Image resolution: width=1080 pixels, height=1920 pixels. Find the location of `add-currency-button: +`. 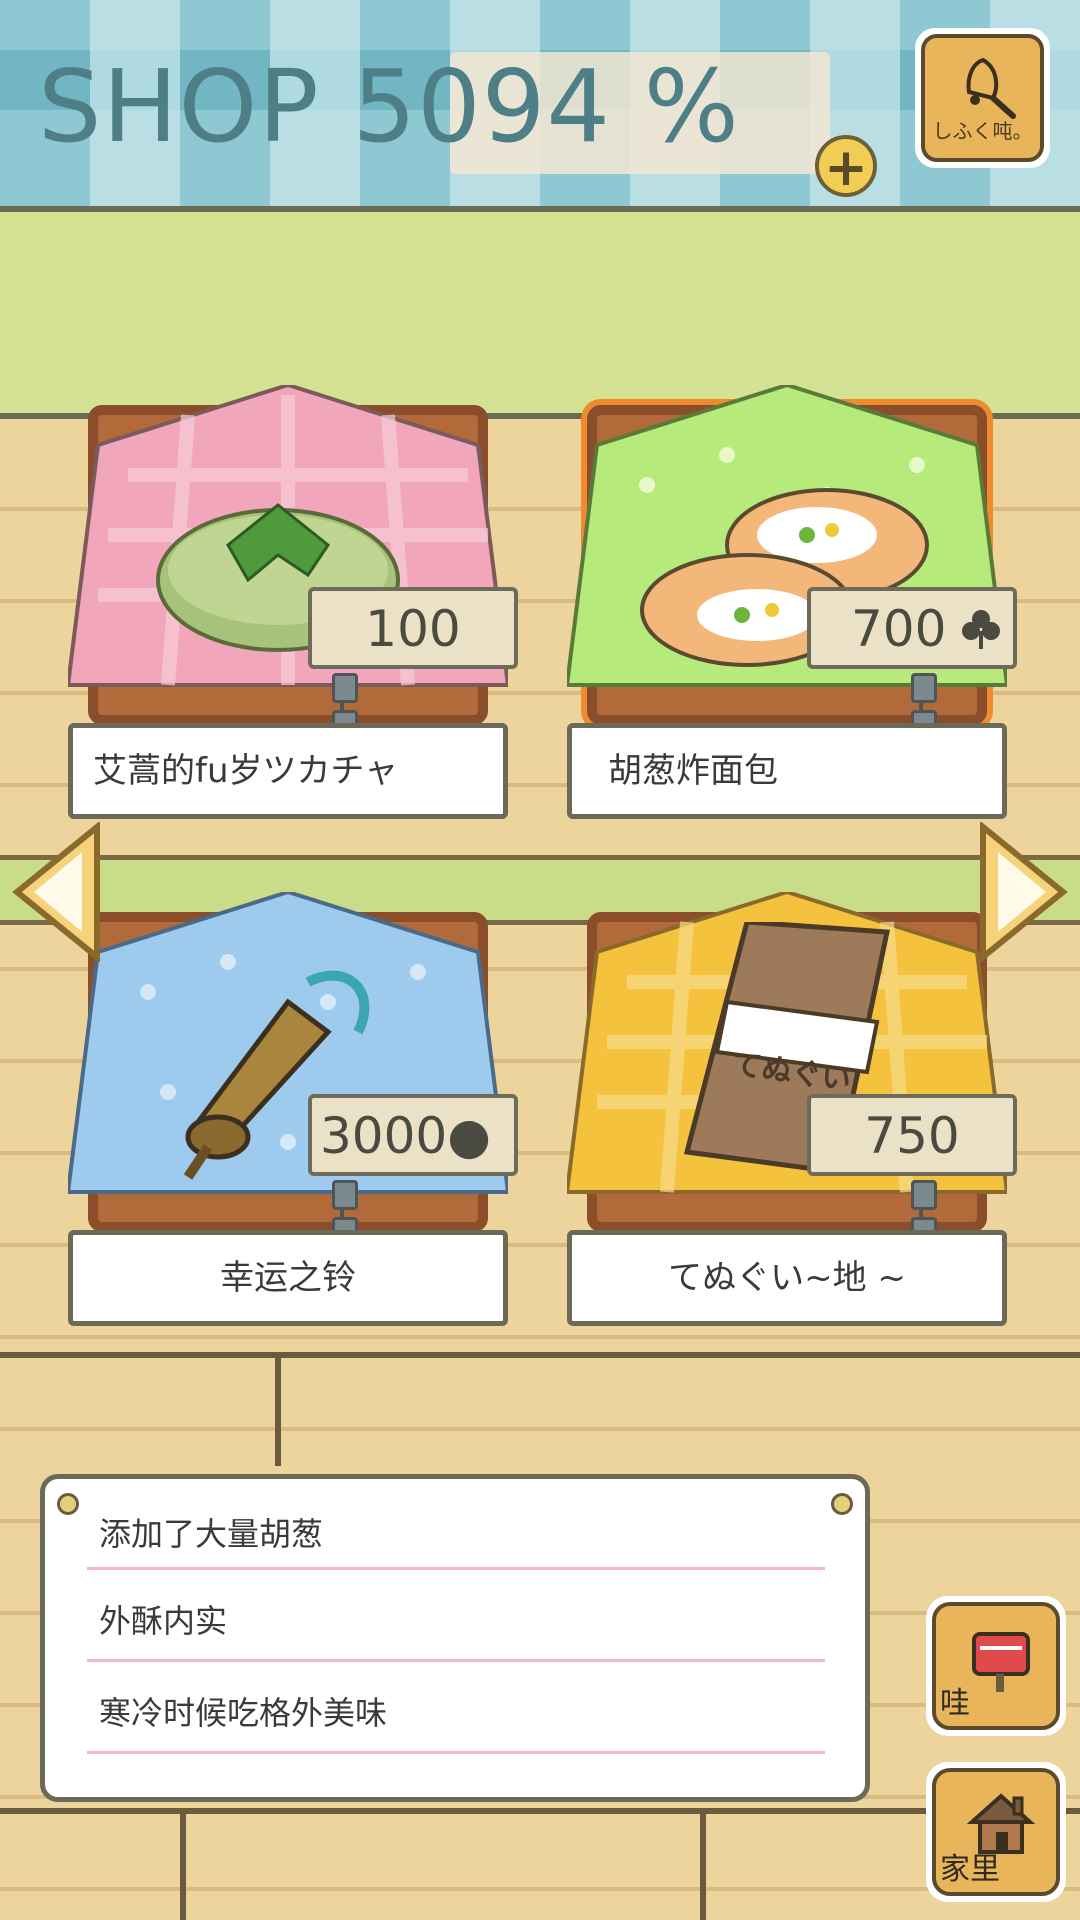

add-currency-button: + is located at coordinates (846, 166).